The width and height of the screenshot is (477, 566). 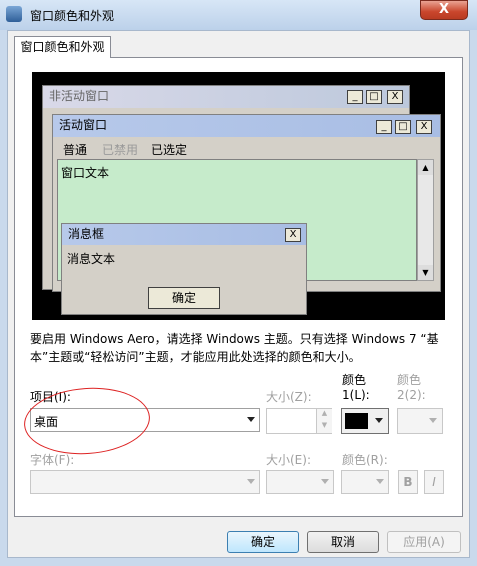 What do you see at coordinates (420, 421) in the screenshot?
I see `color2-picker` at bounding box center [420, 421].